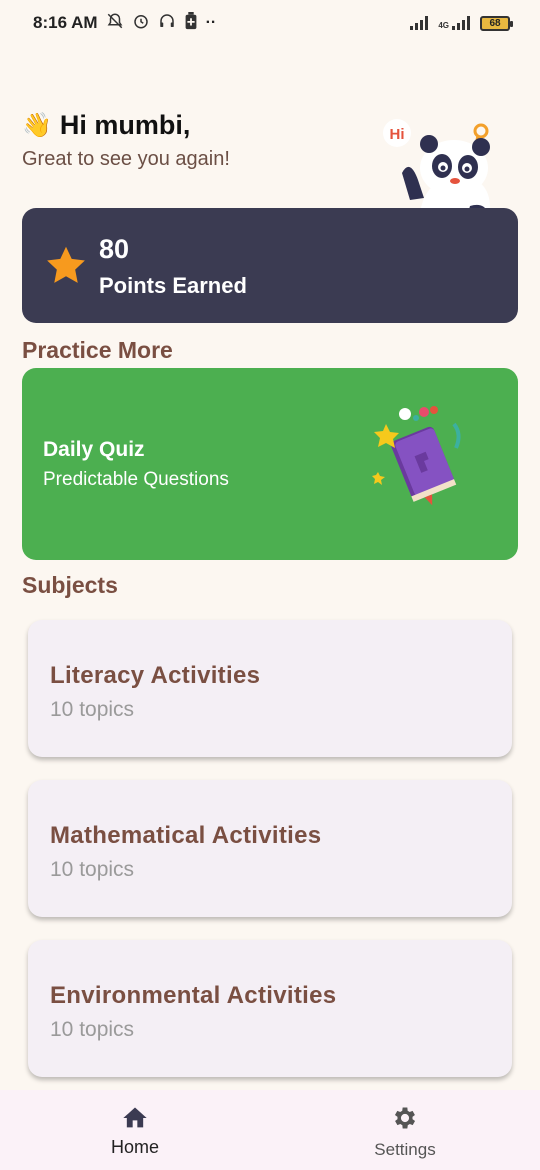  I want to click on bottom-navigation: Home Settings, so click(270, 1130).